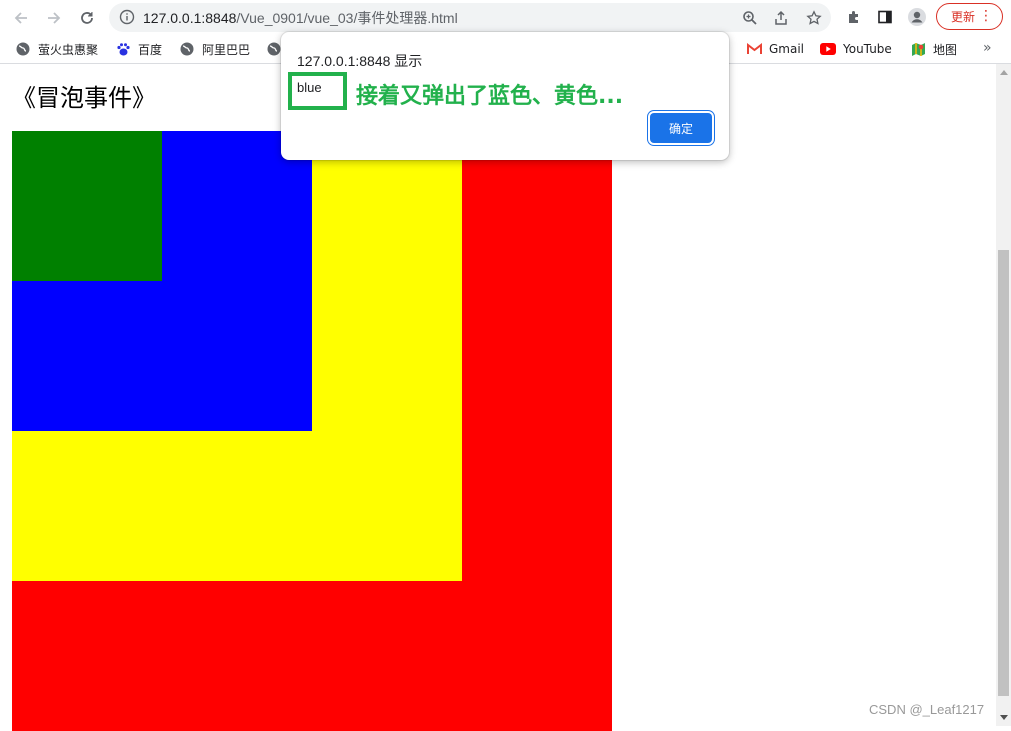 The width and height of the screenshot is (1011, 731). Describe the element at coordinates (317, 91) in the screenshot. I see `highlight-box` at that location.